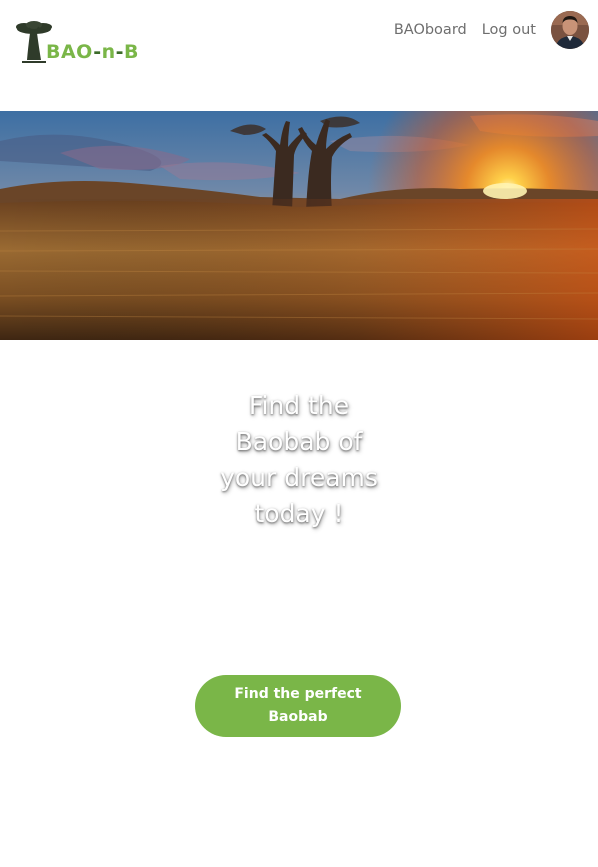 The height and width of the screenshot is (867, 598). What do you see at coordinates (299, 441) in the screenshot?
I see `tagline-line: Baobab of` at bounding box center [299, 441].